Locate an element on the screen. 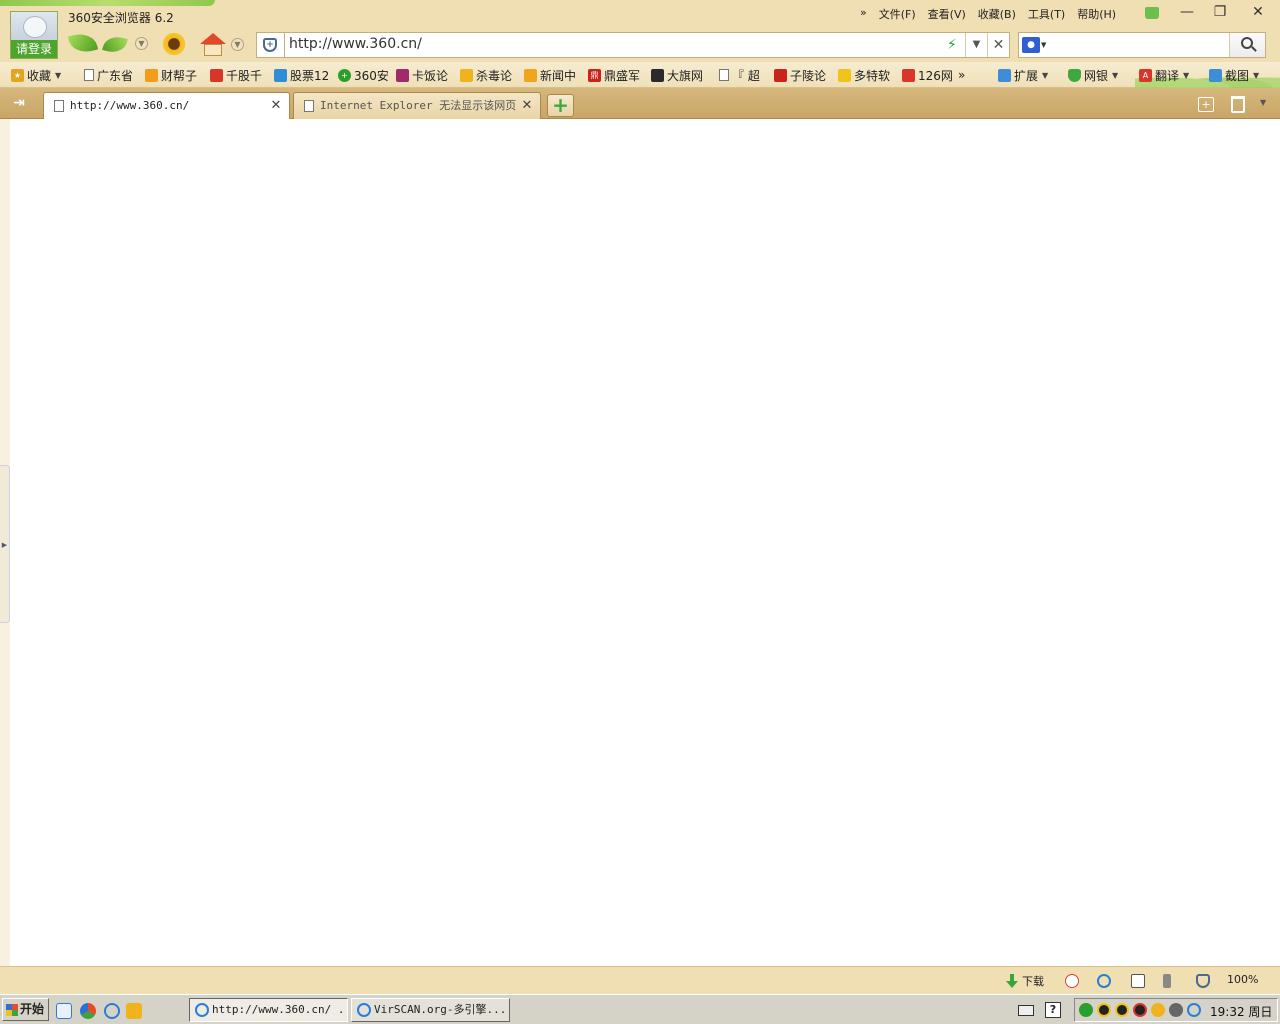  speaker-icon is located at coordinates (1167, 981).